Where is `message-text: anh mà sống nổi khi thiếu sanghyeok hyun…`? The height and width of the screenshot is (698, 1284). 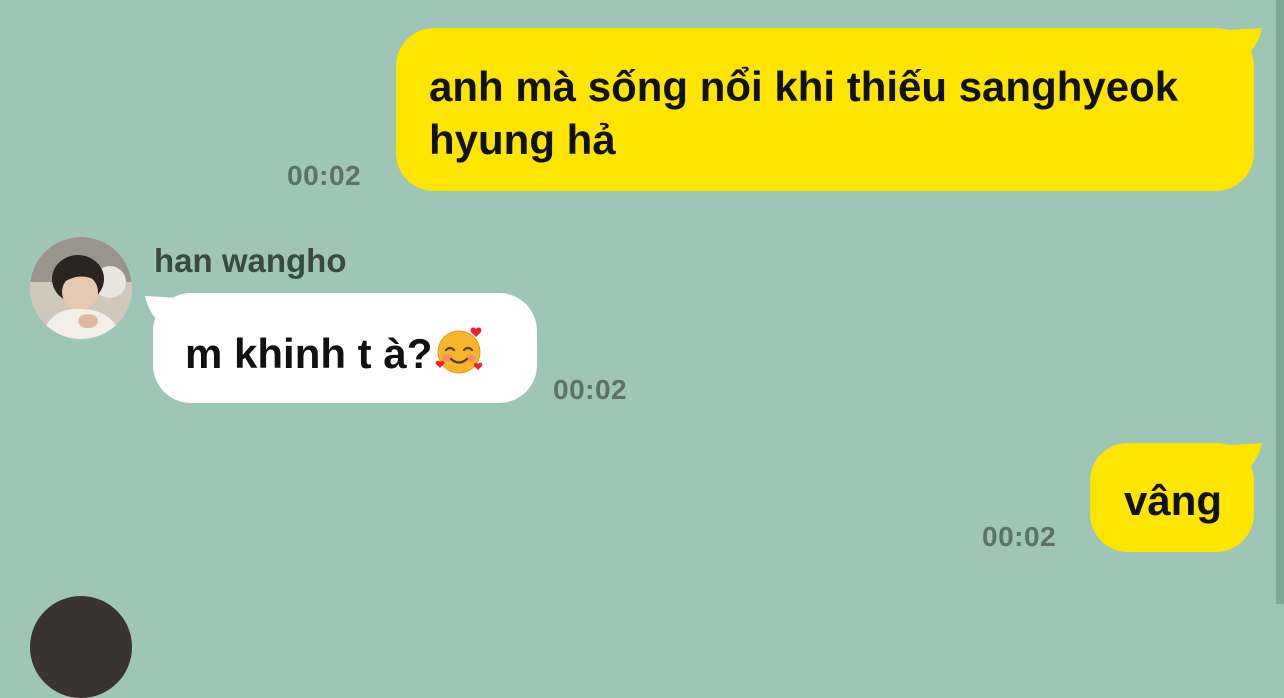
message-text: anh mà sống nổi khi thiếu sanghyeok hyun… is located at coordinates (804, 113).